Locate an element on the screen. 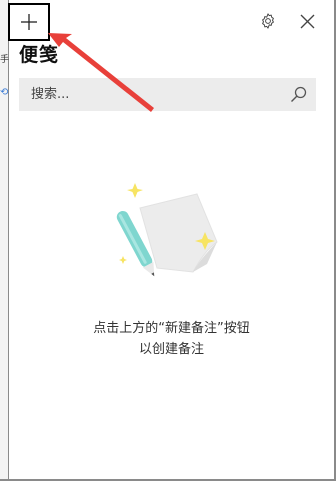  search-icon is located at coordinates (298, 94).